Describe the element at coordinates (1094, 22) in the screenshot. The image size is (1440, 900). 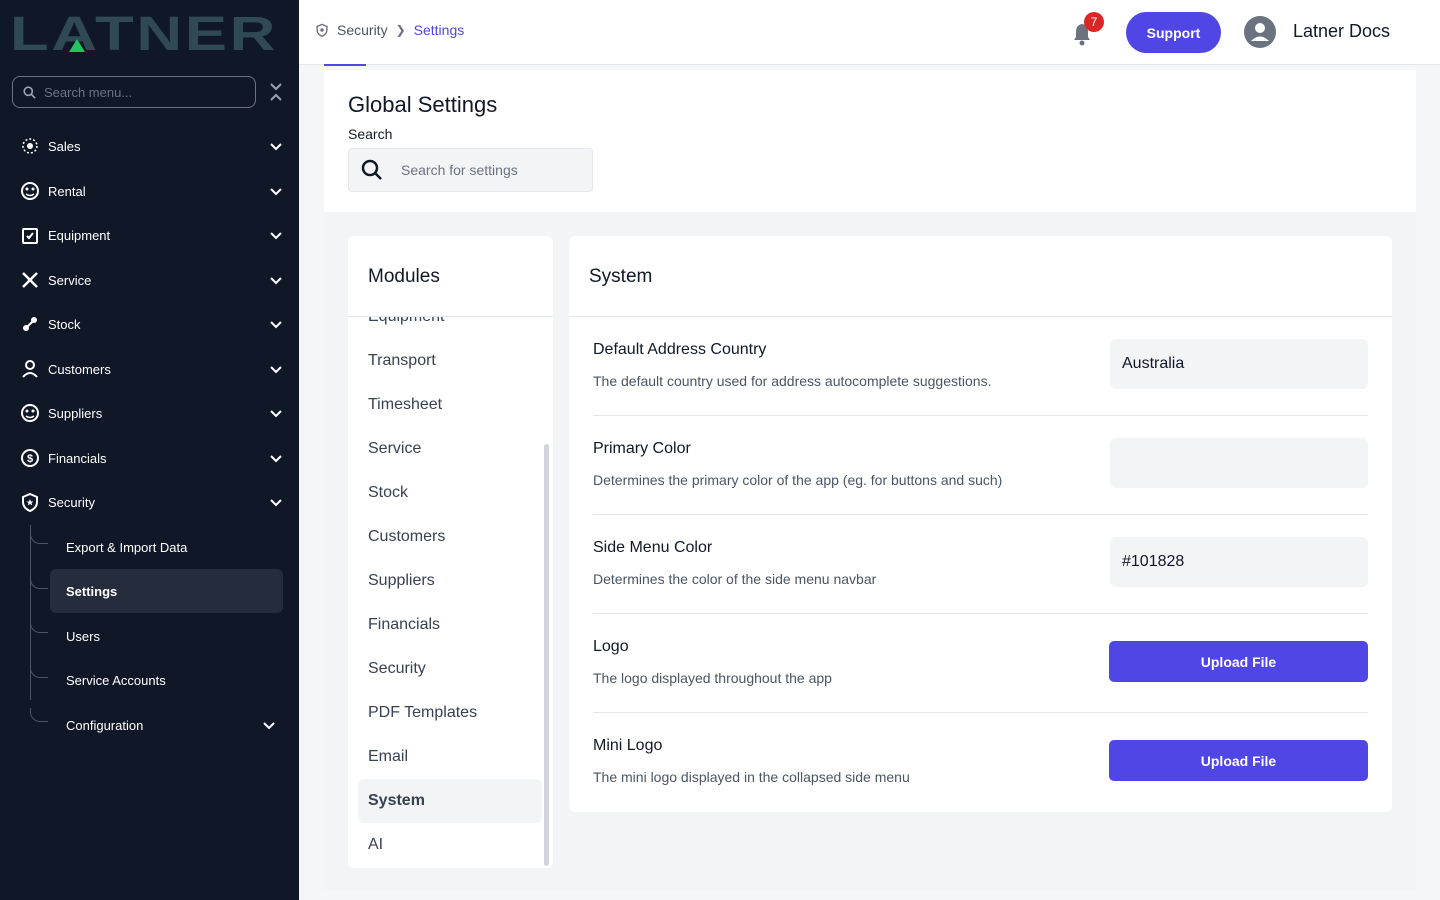
I see `notification-badge: 7` at that location.